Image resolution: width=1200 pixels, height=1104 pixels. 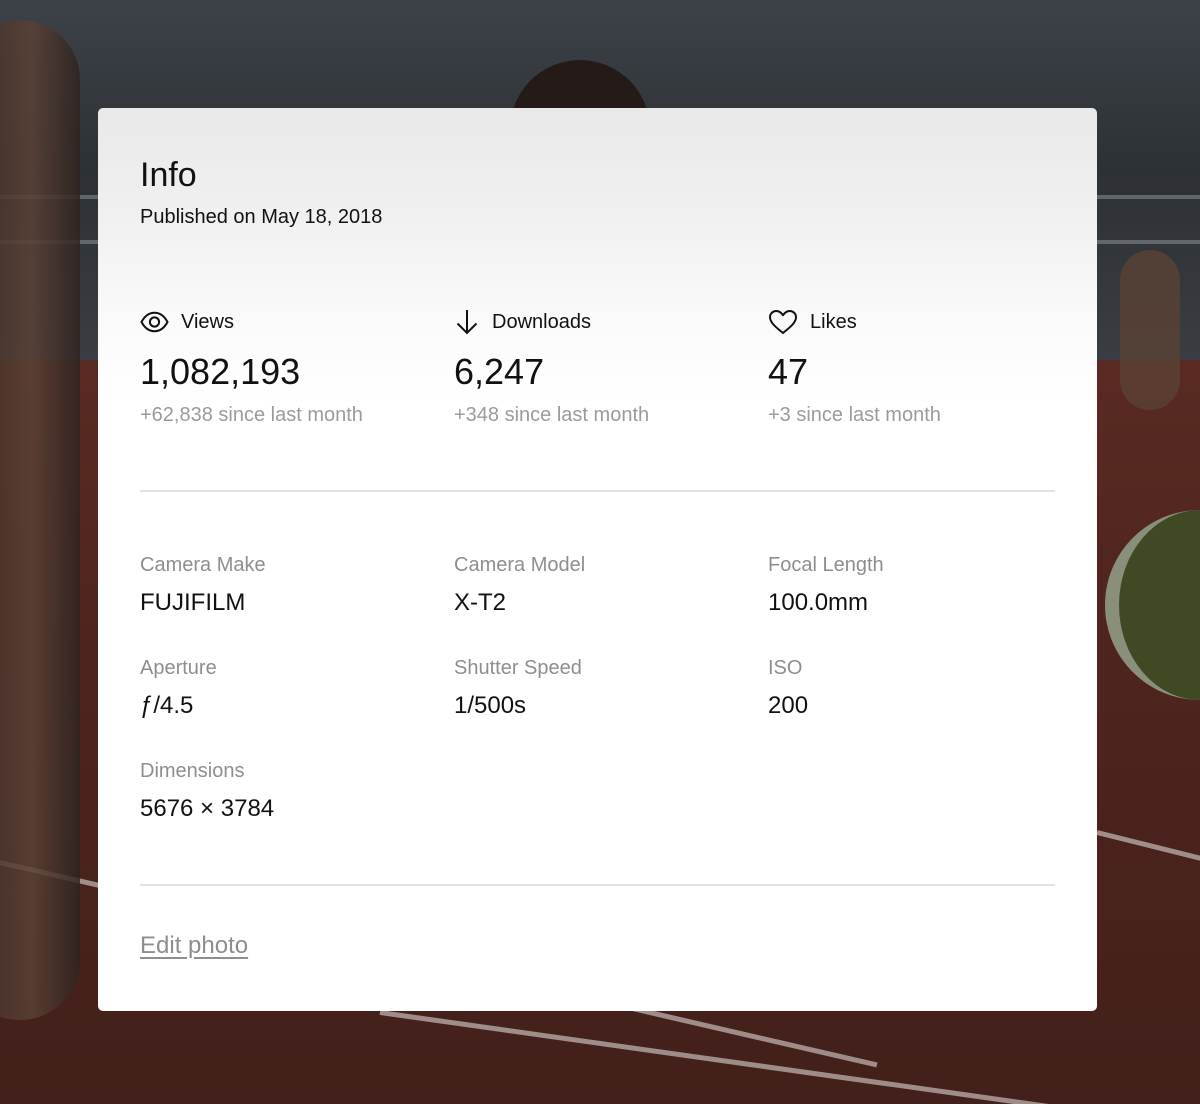 I want to click on exif-label: Camera Model, so click(x=520, y=565).